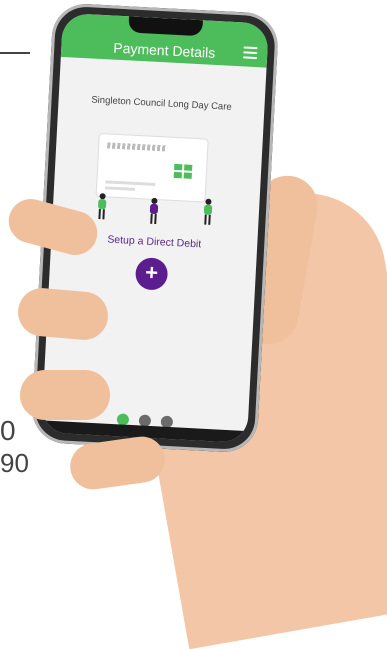 The image size is (387, 649). I want to click on background-text: 0, so click(8, 430).